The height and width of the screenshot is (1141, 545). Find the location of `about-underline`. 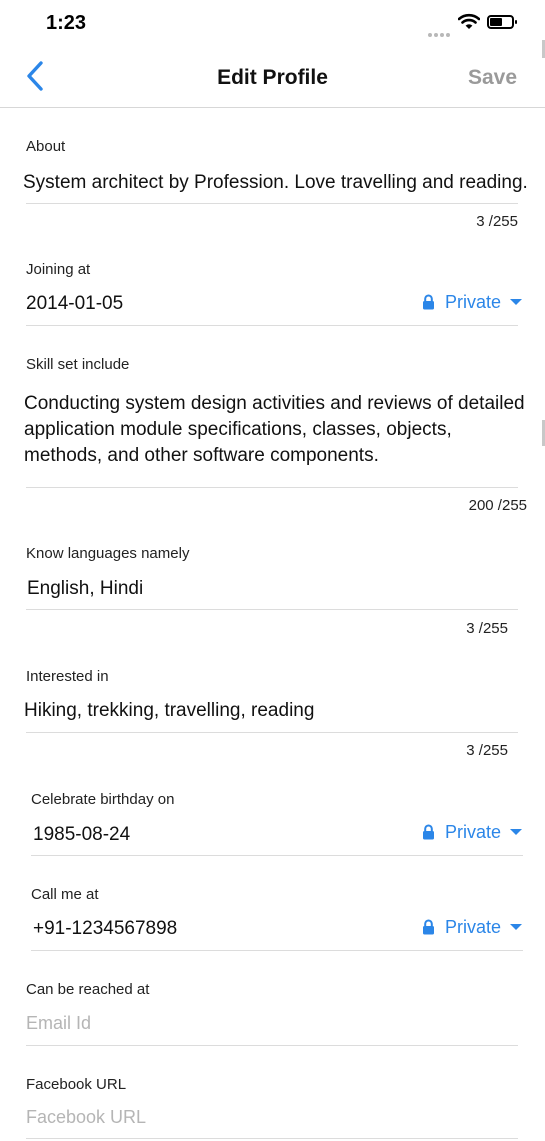

about-underline is located at coordinates (272, 203).